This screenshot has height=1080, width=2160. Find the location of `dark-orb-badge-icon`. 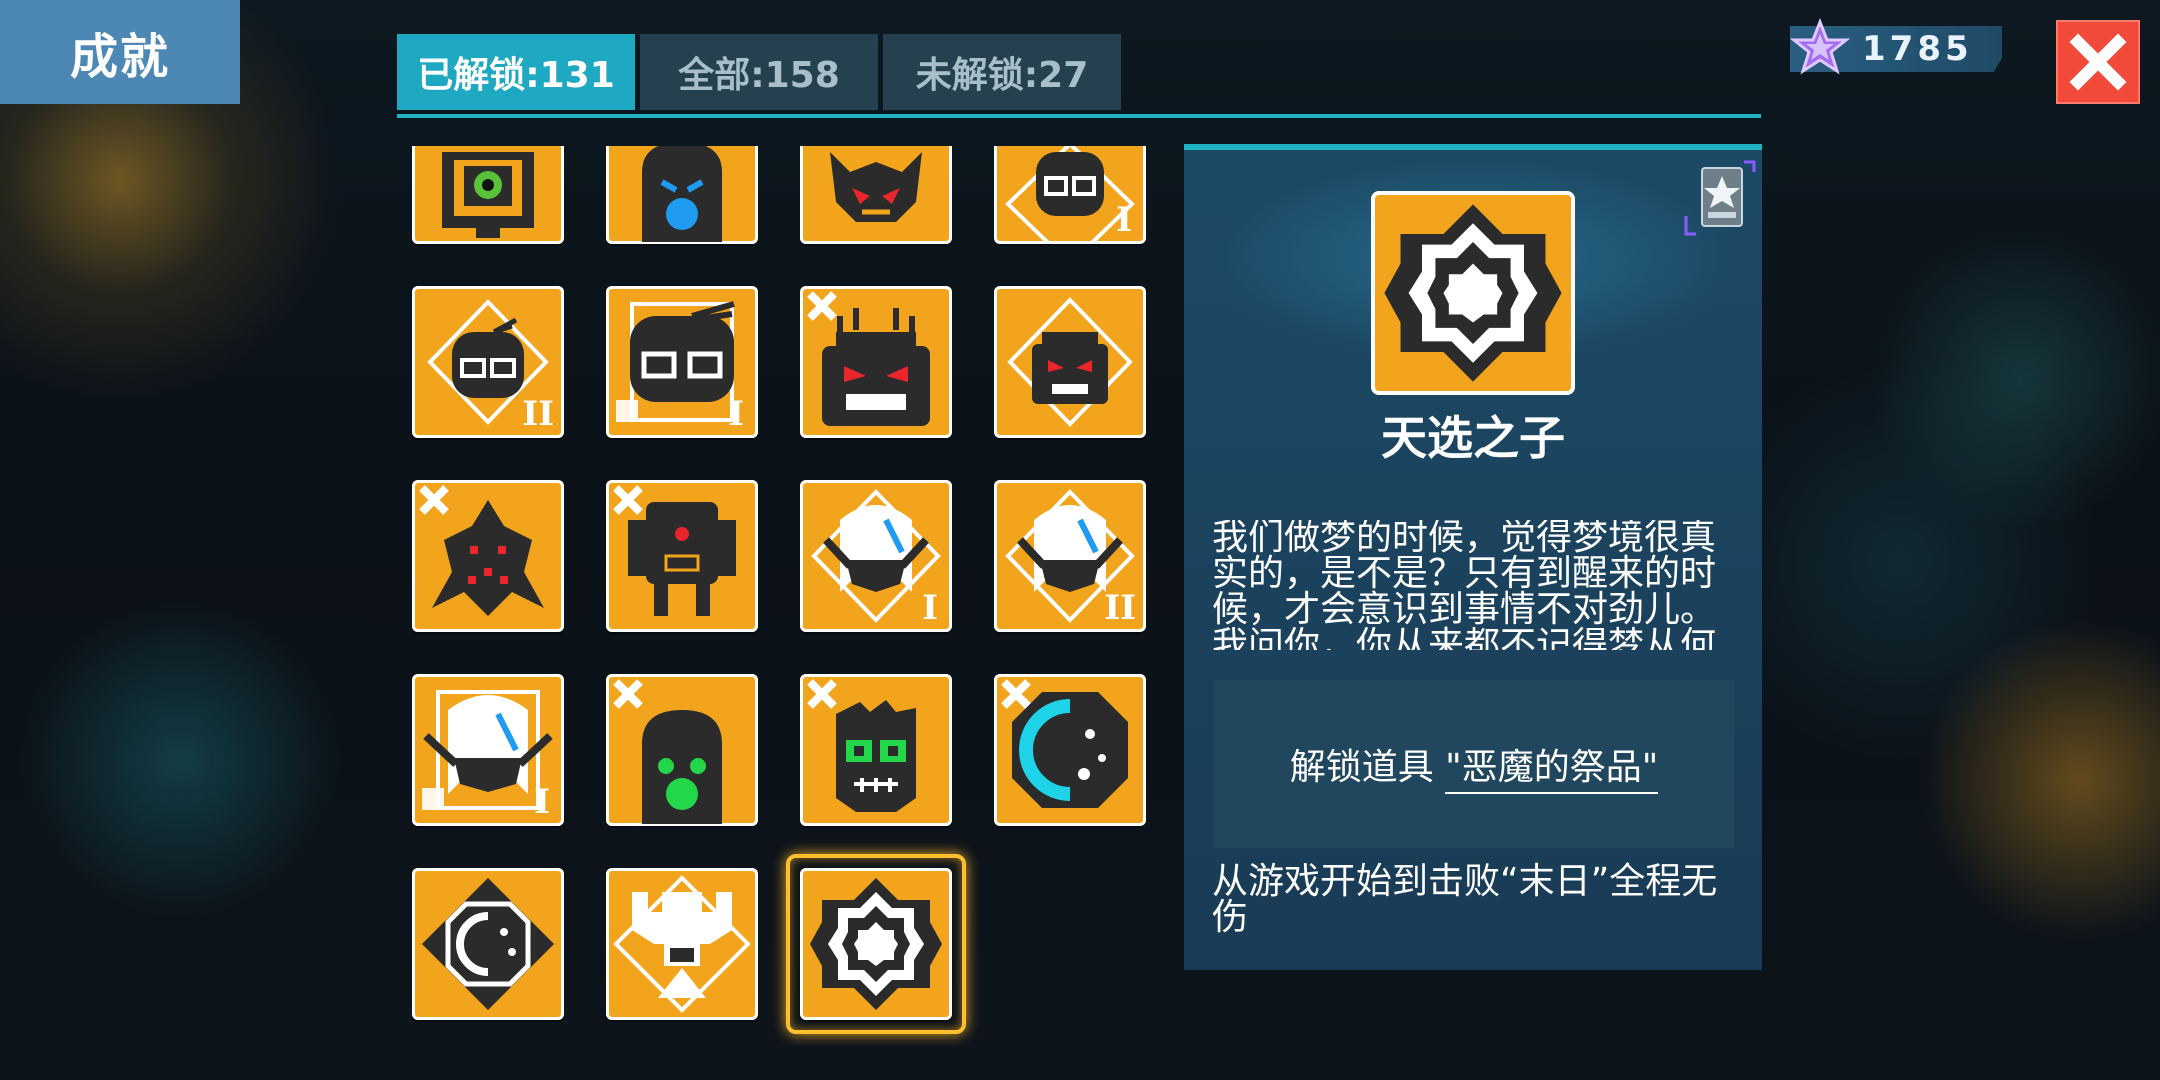

dark-orb-badge-icon is located at coordinates (488, 944).